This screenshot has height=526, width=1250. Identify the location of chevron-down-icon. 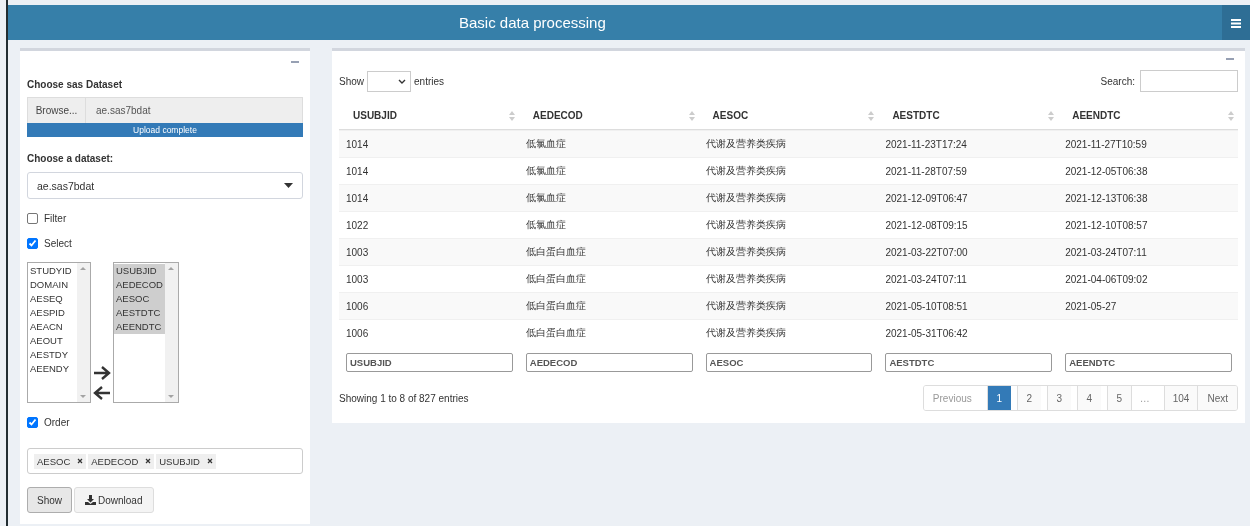
(402, 81).